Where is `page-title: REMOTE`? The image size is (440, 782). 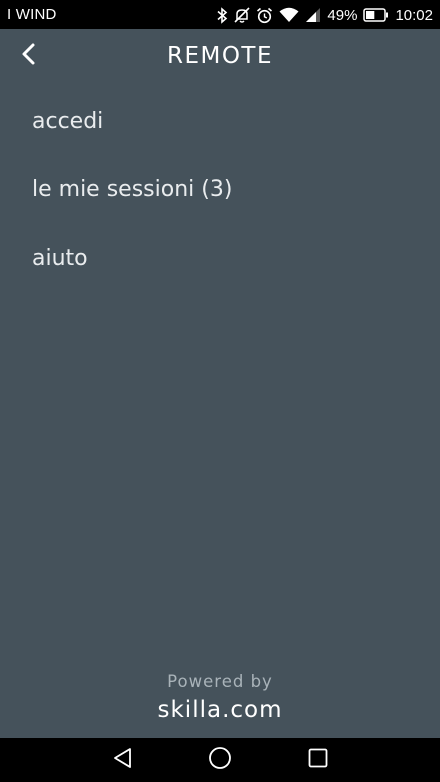 page-title: REMOTE is located at coordinates (220, 56).